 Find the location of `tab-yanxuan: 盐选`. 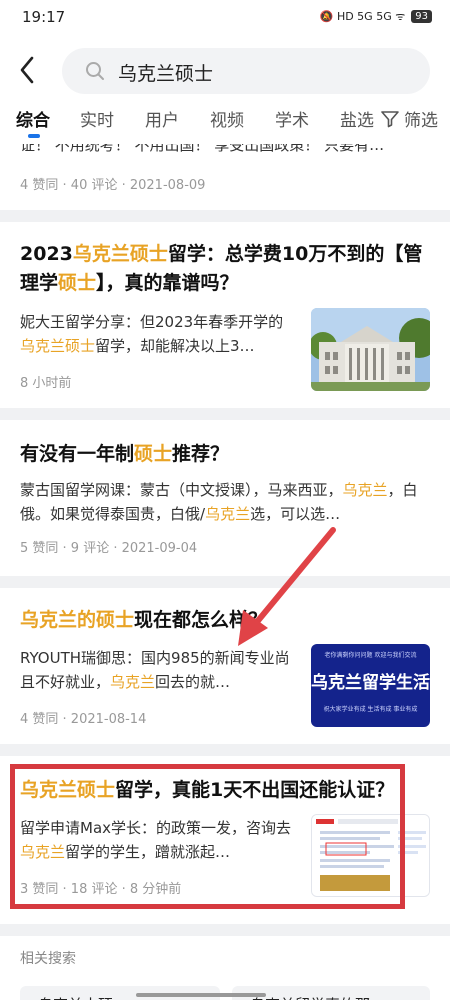

tab-yanxuan: 盐选 is located at coordinates (357, 118).